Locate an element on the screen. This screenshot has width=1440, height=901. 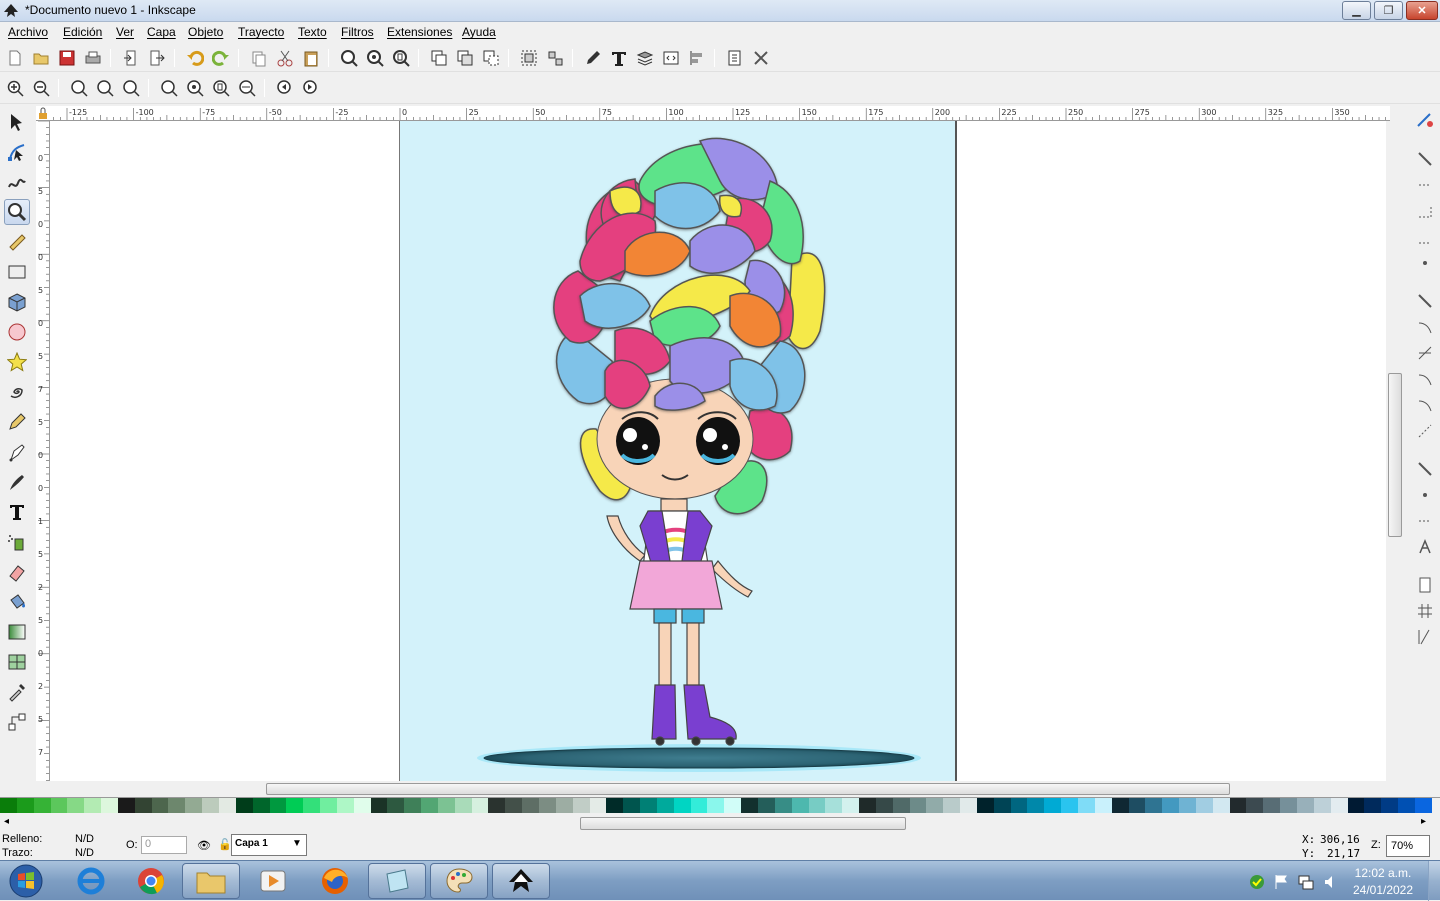
snap-smooth-nodes-icon is located at coordinates (1425, 379).